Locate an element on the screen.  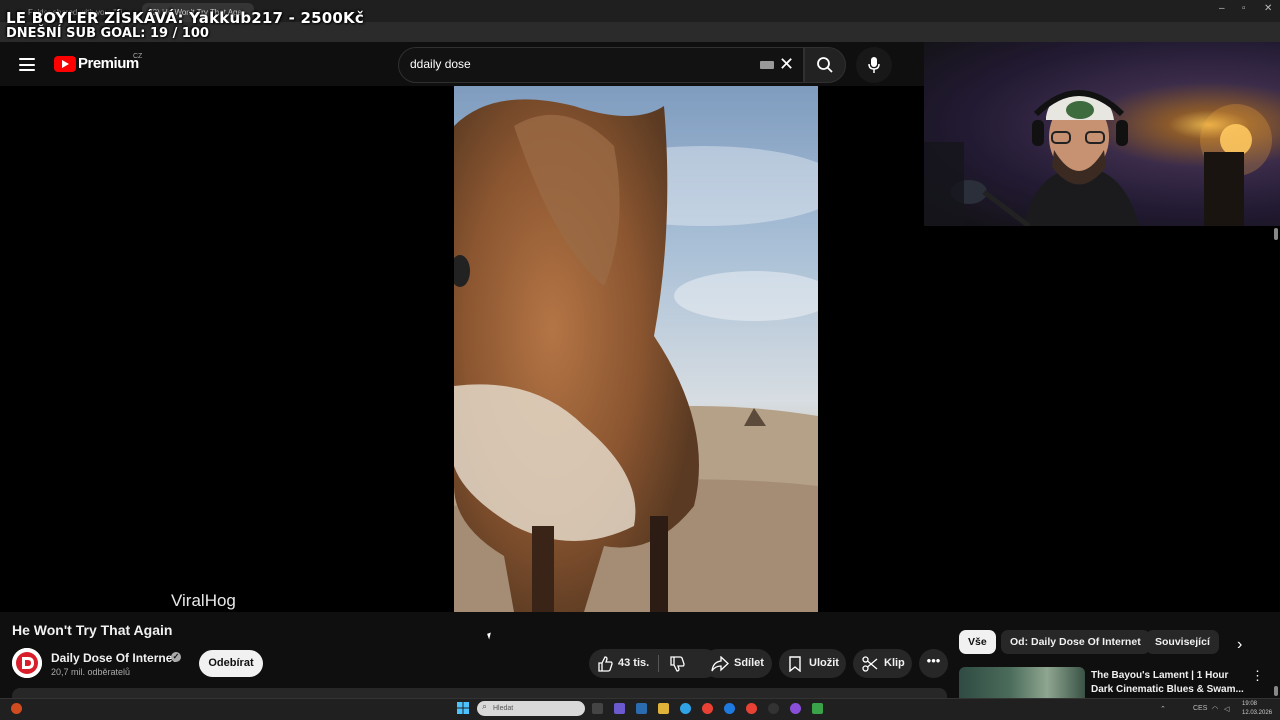
xbox-icon is located at coordinates (817, 708).